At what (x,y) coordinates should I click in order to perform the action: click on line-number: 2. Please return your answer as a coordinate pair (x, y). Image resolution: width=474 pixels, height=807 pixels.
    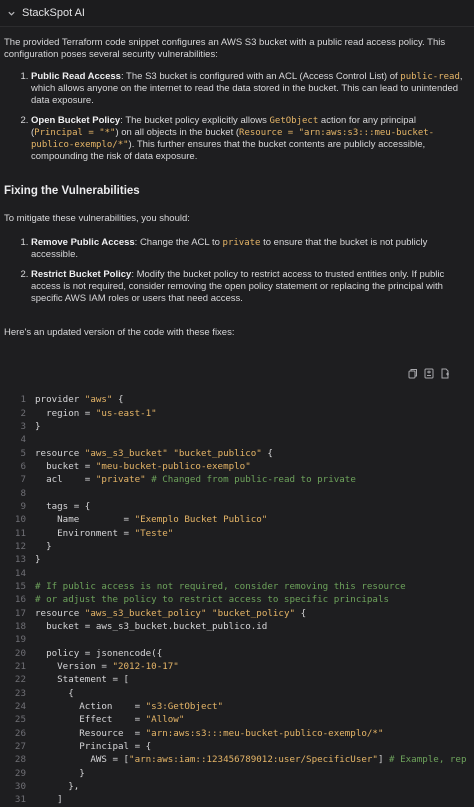
    Looking at the image, I should click on (23, 413).